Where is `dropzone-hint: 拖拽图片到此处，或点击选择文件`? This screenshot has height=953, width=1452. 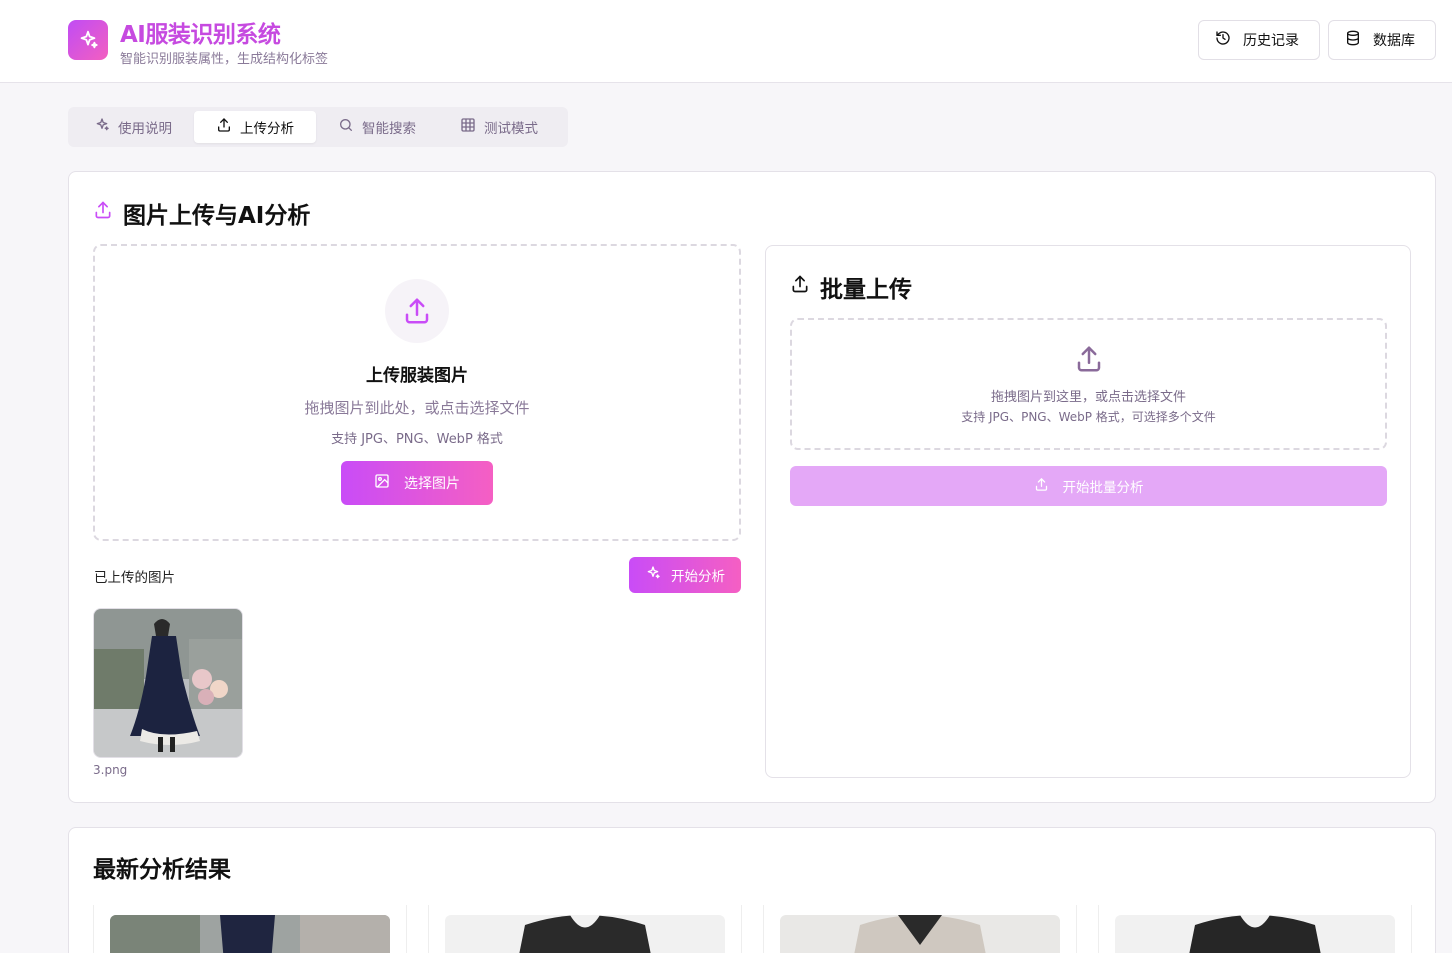 dropzone-hint: 拖拽图片到此处，或点击选择文件 is located at coordinates (417, 408).